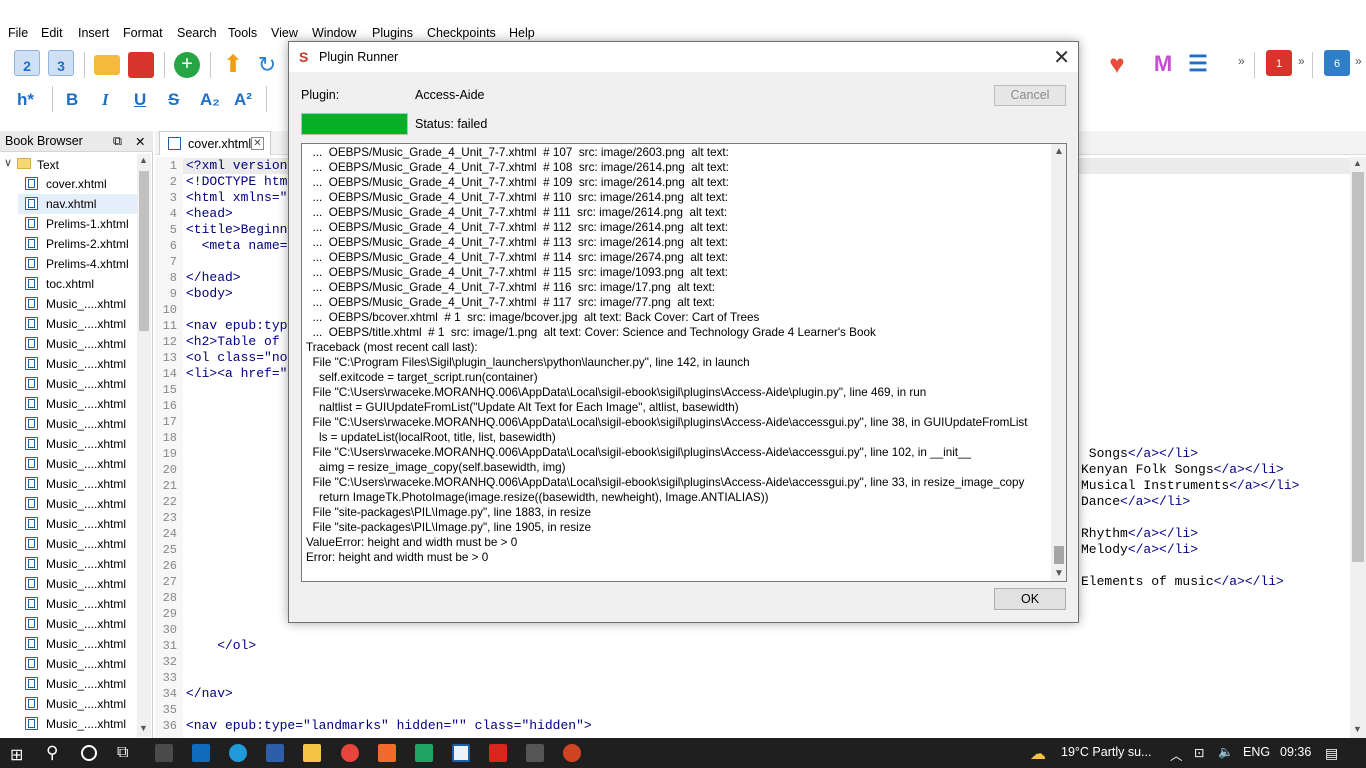 Image resolution: width=1366 pixels, height=768 pixels. I want to click on acrobat-icon, so click(498, 753).